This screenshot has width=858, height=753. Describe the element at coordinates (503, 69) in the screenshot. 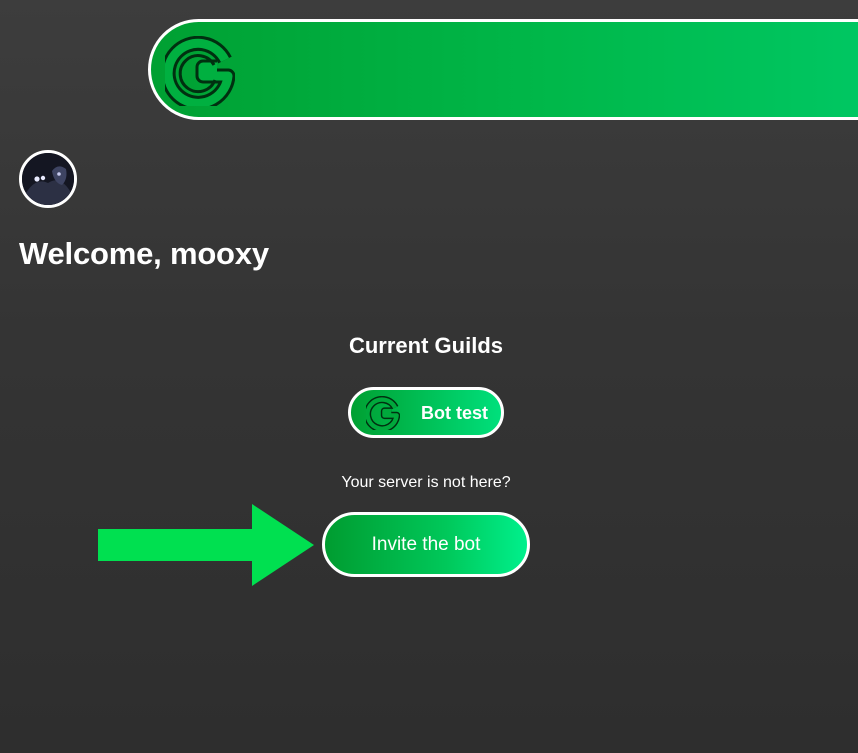

I see `header-banner` at that location.